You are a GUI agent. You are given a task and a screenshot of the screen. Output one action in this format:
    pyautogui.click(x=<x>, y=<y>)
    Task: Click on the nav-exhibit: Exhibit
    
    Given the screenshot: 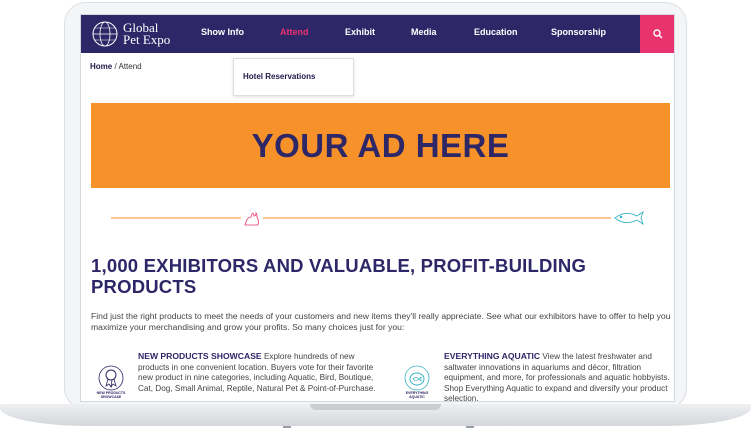 What is the action you would take?
    pyautogui.click(x=360, y=32)
    